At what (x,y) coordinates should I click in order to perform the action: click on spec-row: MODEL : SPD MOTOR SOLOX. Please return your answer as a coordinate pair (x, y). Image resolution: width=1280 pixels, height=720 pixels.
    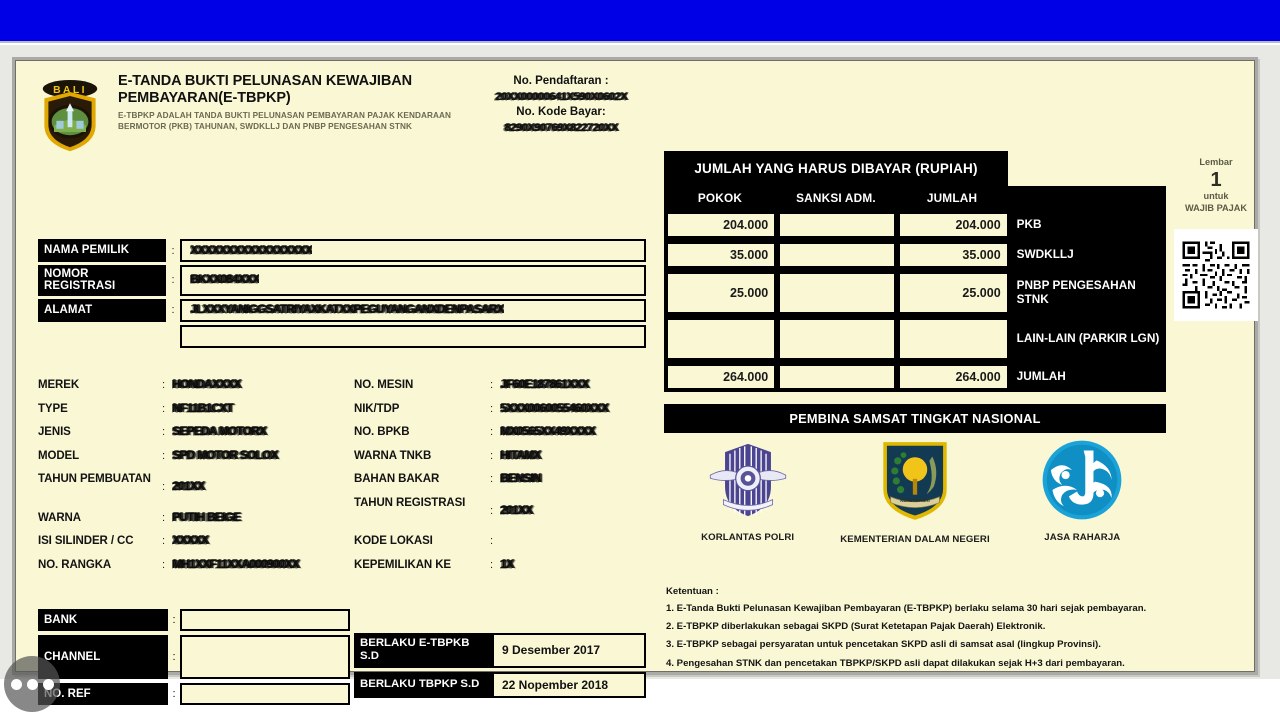
    Looking at the image, I should click on (187, 457).